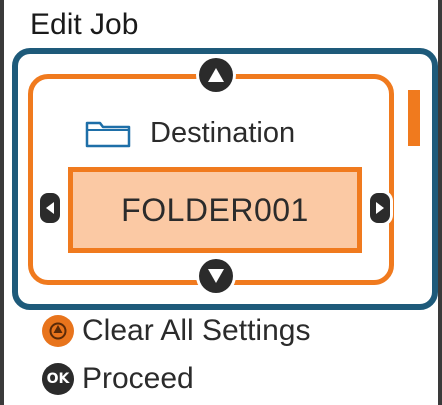  I want to click on destination-label: Destination, so click(223, 132).